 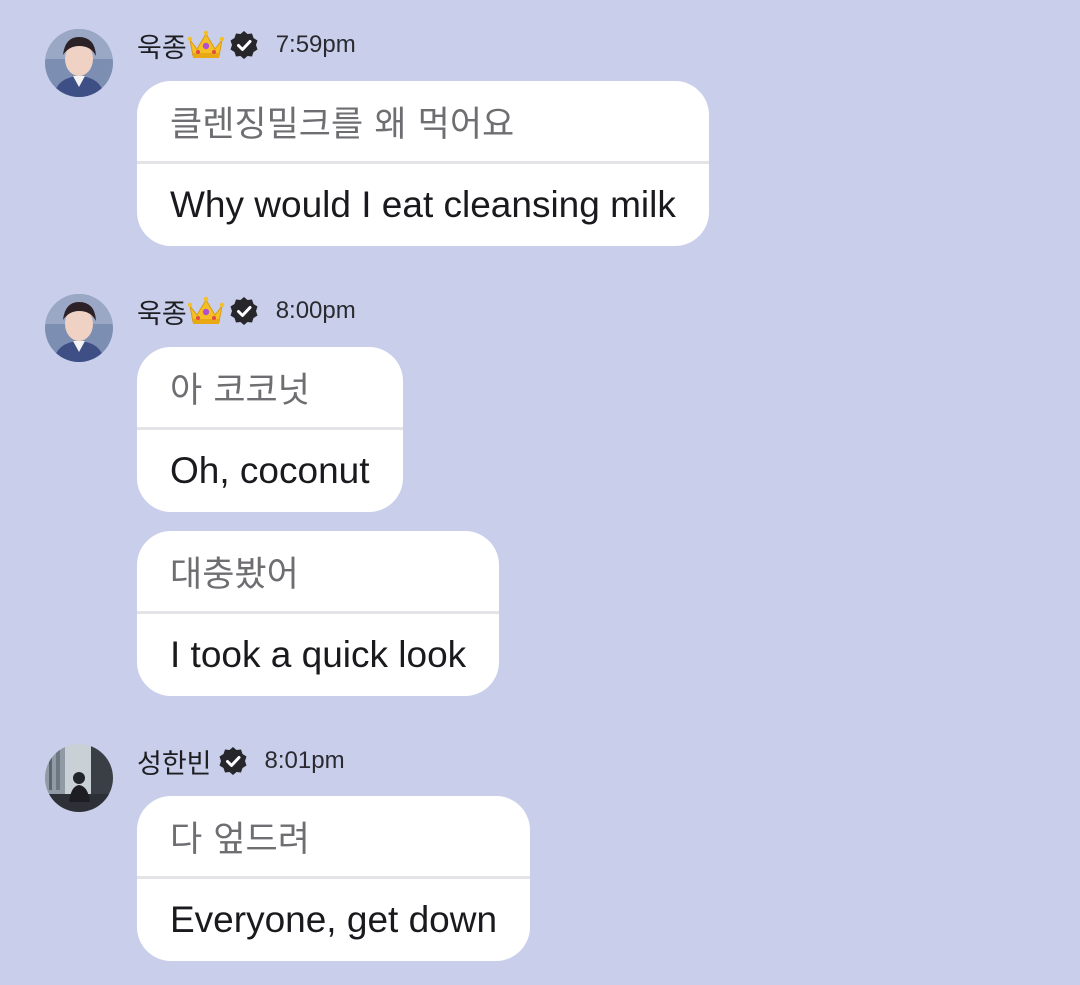 I want to click on original-text: 다 엎드려, so click(x=334, y=837).